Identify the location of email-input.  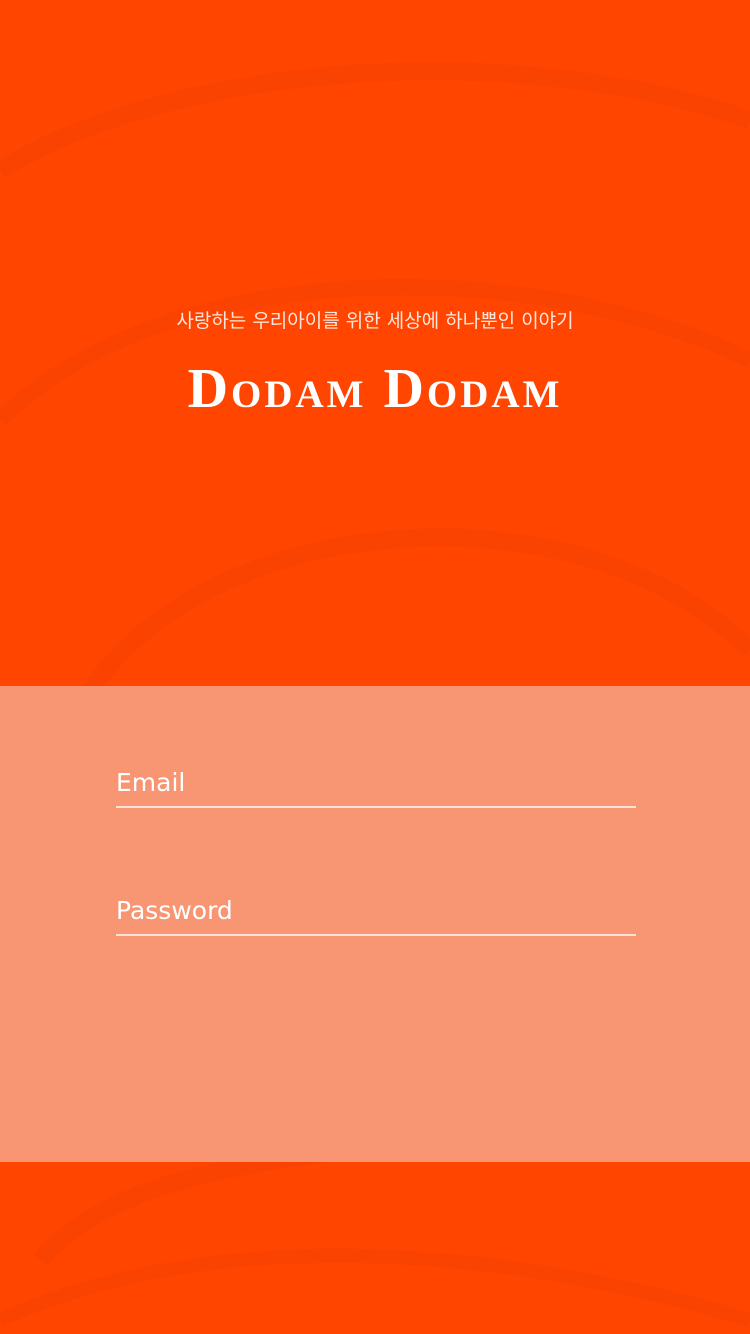
(376, 782).